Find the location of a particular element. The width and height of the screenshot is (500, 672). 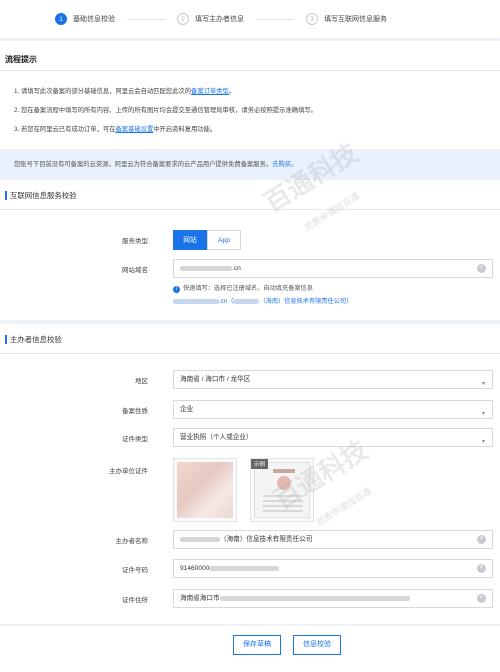

tip-3-end: 中开启资料复用功能。 is located at coordinates (185, 129).